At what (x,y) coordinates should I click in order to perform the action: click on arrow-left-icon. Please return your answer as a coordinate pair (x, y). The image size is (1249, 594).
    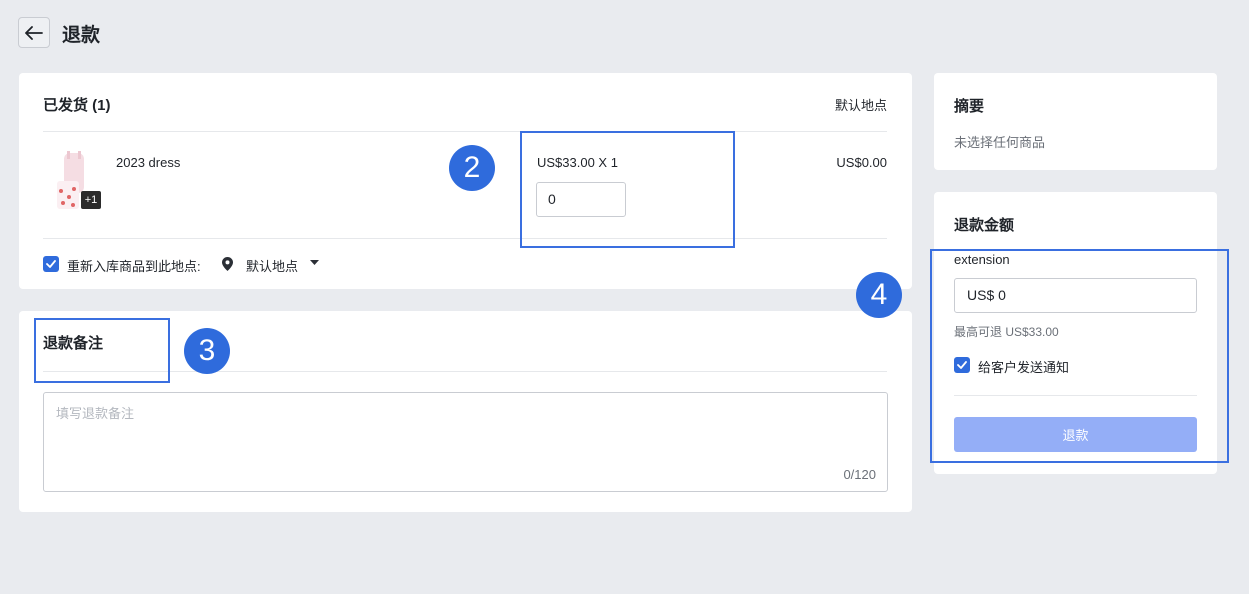
    Looking at the image, I should click on (34, 32).